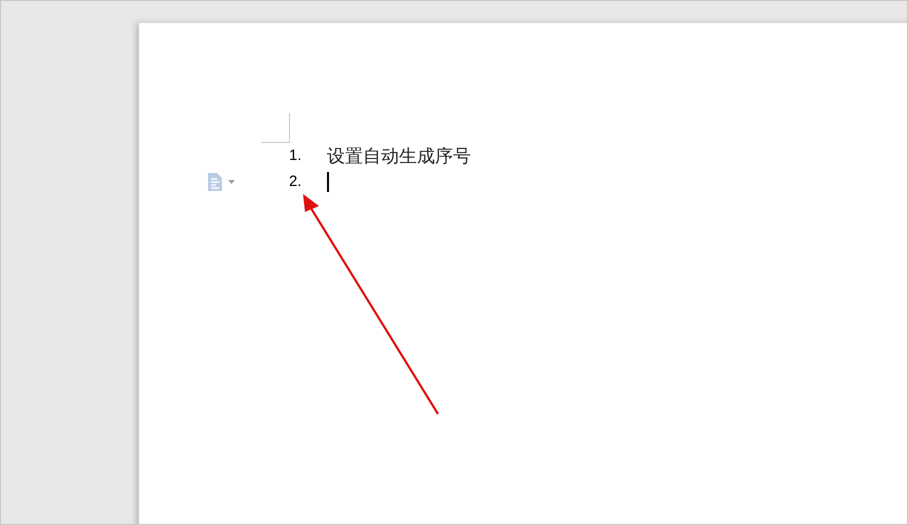 The width and height of the screenshot is (908, 525). What do you see at coordinates (221, 182) in the screenshot?
I see `paste-options-icon` at bounding box center [221, 182].